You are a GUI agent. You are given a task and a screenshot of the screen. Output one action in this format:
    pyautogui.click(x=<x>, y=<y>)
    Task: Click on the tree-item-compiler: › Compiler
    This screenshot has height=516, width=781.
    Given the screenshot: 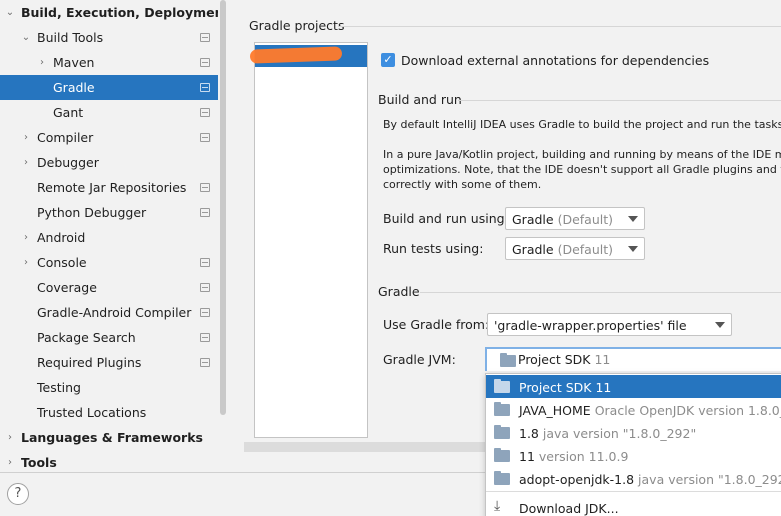 What is the action you would take?
    pyautogui.click(x=114, y=137)
    